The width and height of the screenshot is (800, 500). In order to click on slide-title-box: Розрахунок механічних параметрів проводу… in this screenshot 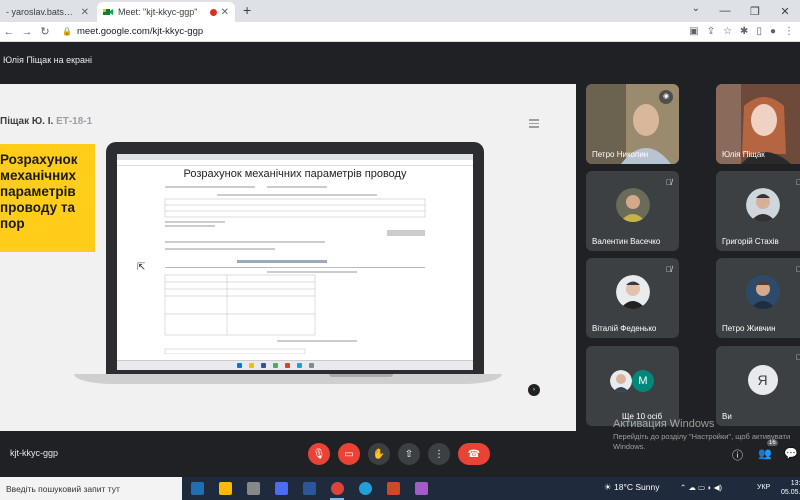, I will do `click(47, 198)`.